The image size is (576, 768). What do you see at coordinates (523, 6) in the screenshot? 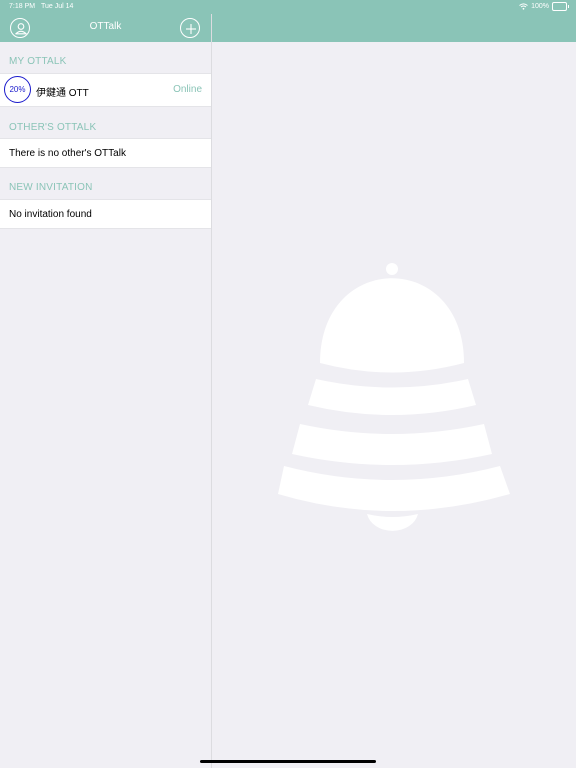
I see `wifi-icon` at bounding box center [523, 6].